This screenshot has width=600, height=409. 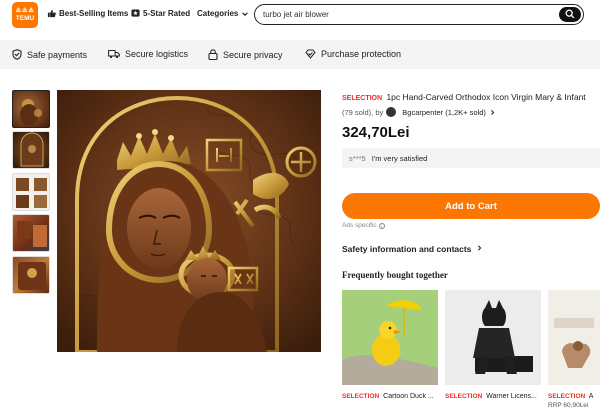 What do you see at coordinates (444, 112) in the screenshot?
I see `seller-link: Bgcarpenter (1,2K+ sold)` at bounding box center [444, 112].